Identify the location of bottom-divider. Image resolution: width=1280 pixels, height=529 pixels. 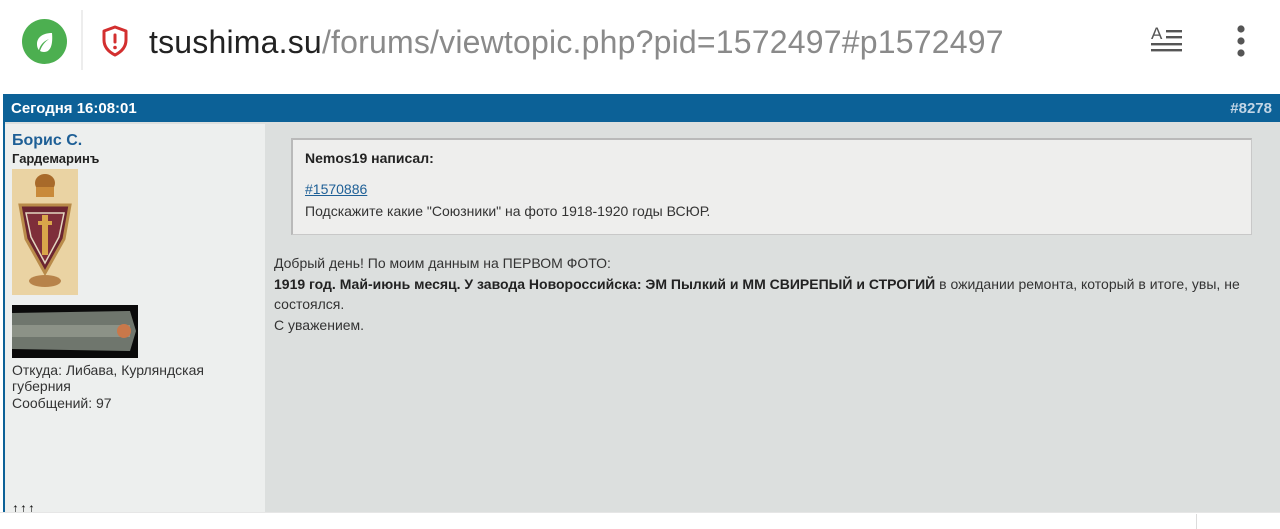
(1196, 521).